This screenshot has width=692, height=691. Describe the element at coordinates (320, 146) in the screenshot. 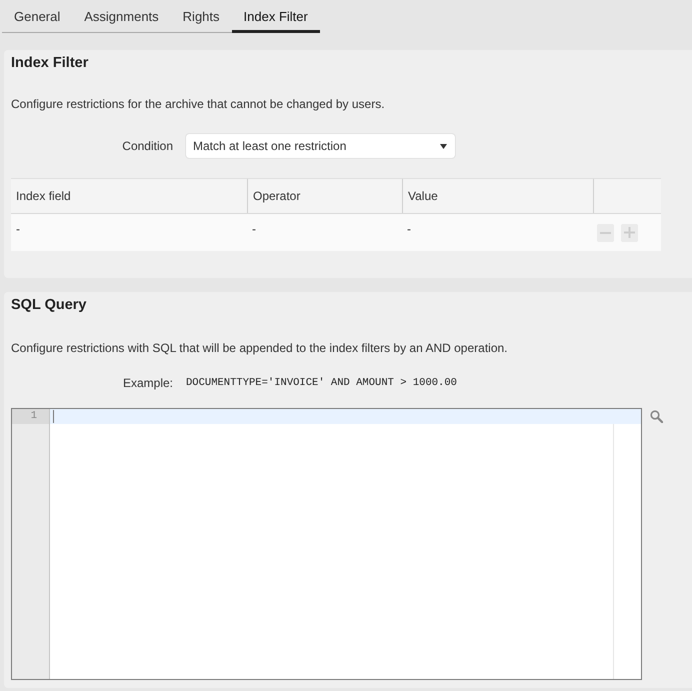

I see `condition-dropdown: Match at least one restriction` at that location.